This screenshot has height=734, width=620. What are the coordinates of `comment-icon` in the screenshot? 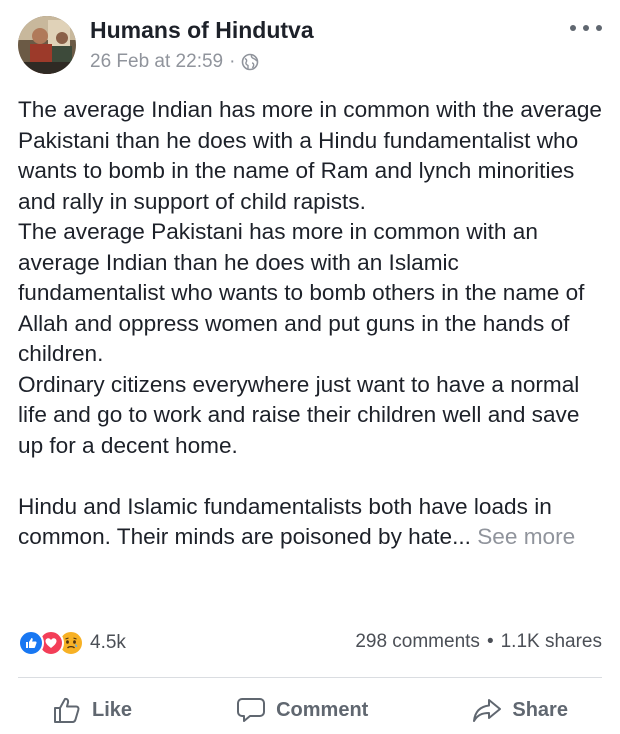 It's located at (251, 710).